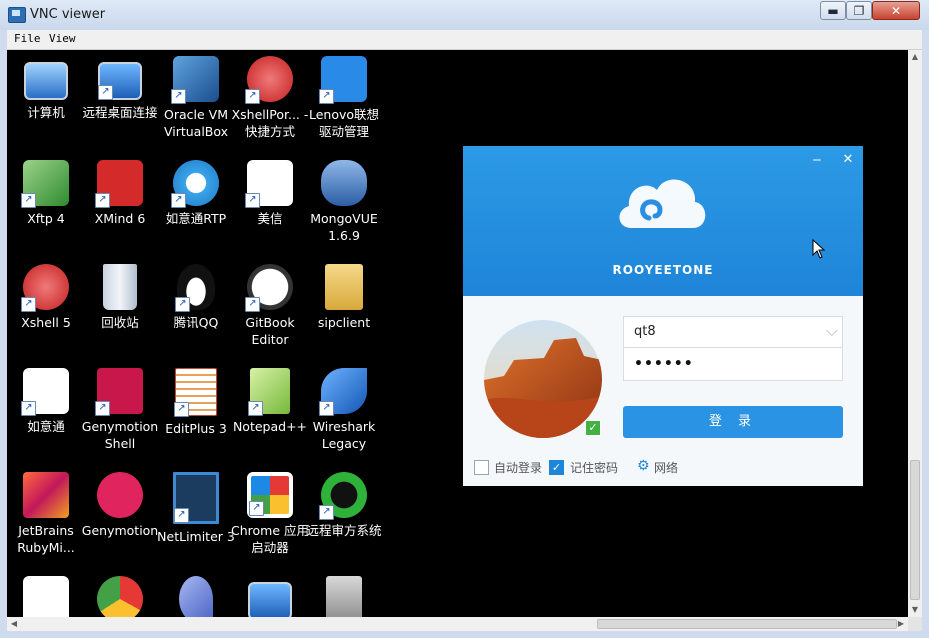 This screenshot has width=929, height=638. Describe the element at coordinates (594, 467) in the screenshot. I see `remember-password-label: 记住密码` at that location.